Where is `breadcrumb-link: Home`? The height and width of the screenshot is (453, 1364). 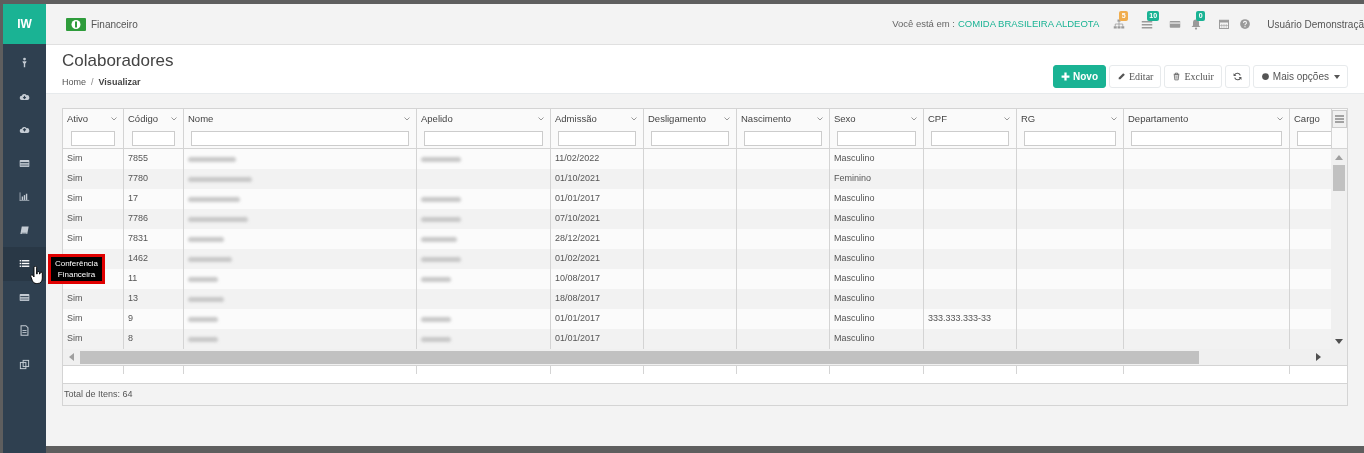
breadcrumb-link: Home is located at coordinates (74, 83).